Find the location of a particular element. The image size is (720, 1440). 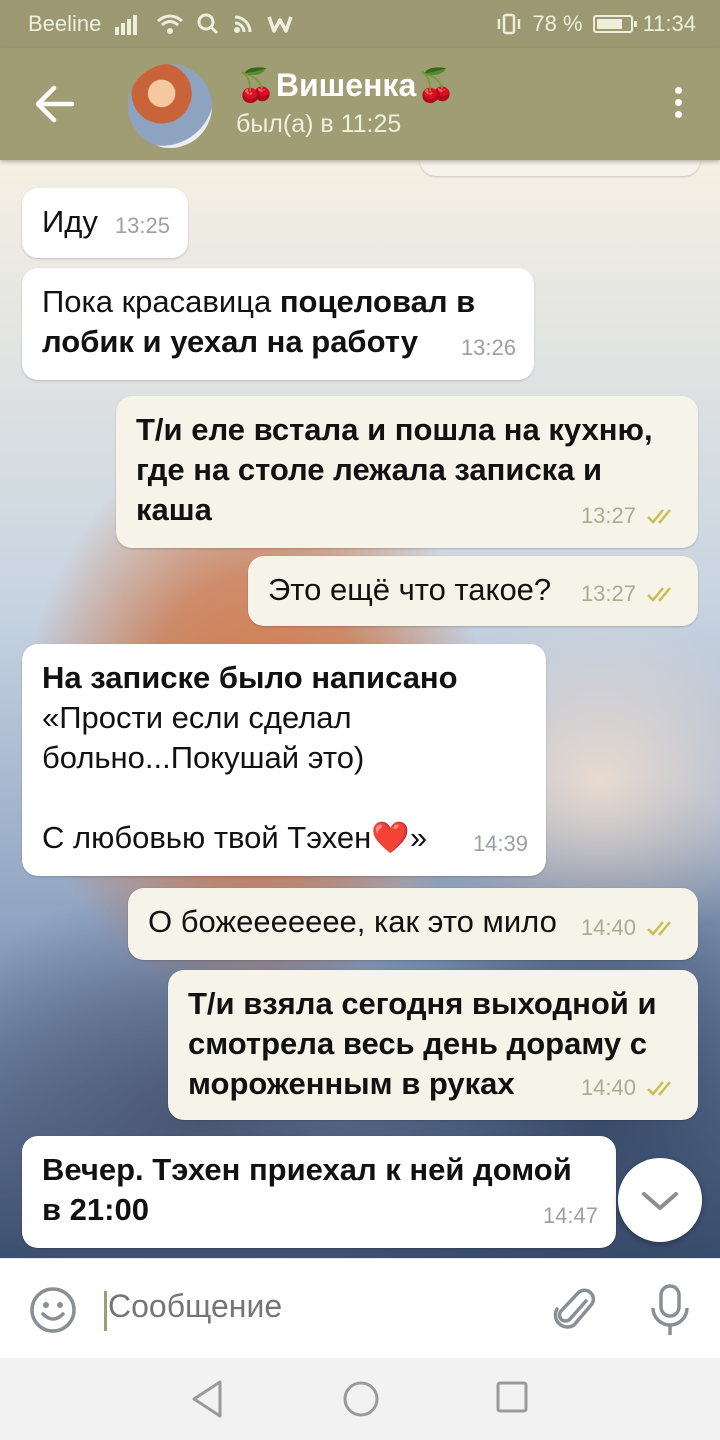

message-bubble-partial is located at coordinates (560, 168).